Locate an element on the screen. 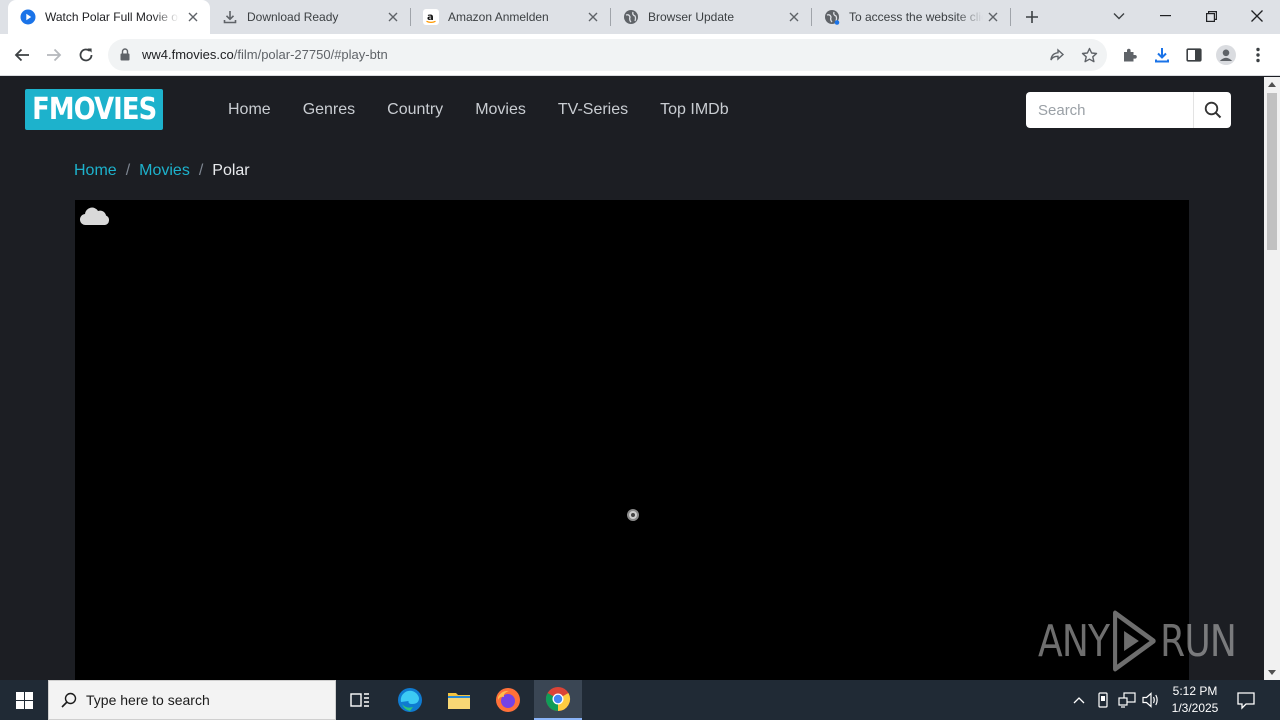 Image resolution: width=1280 pixels, height=720 pixels. extensions-icon is located at coordinates (1130, 55).